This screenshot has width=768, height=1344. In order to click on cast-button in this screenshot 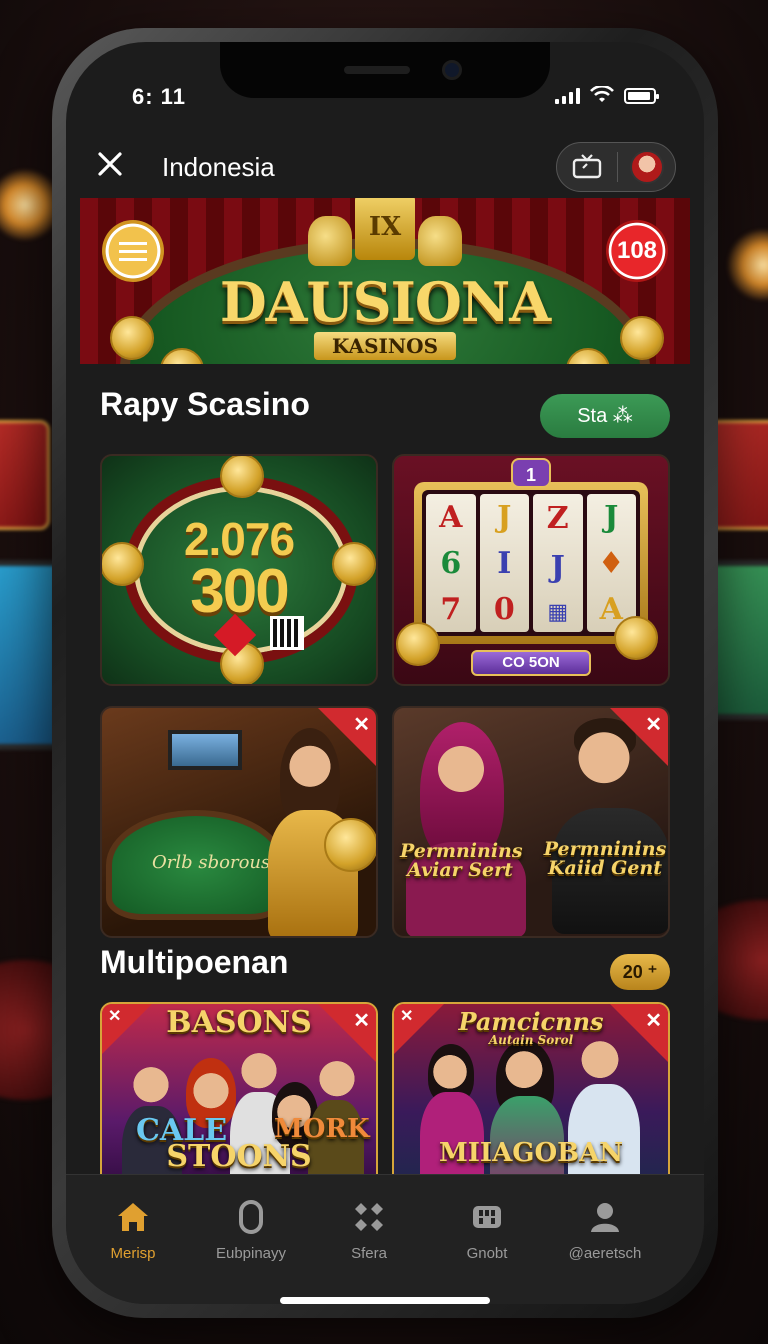, I will do `click(587, 167)`.